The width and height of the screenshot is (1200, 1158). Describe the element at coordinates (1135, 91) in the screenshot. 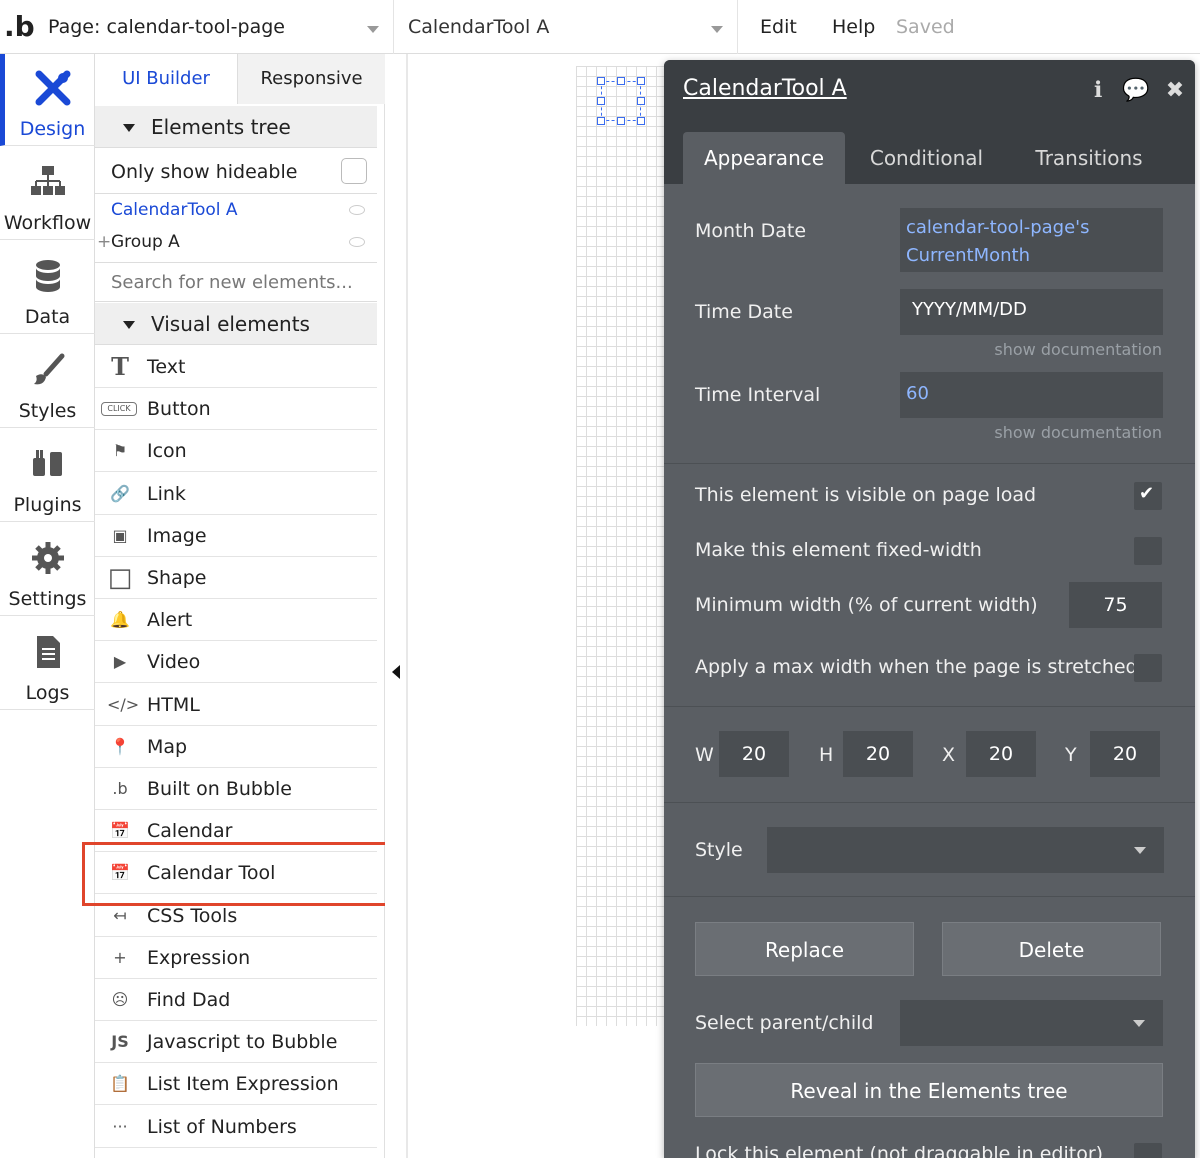

I see `comment-icon: 💬` at that location.